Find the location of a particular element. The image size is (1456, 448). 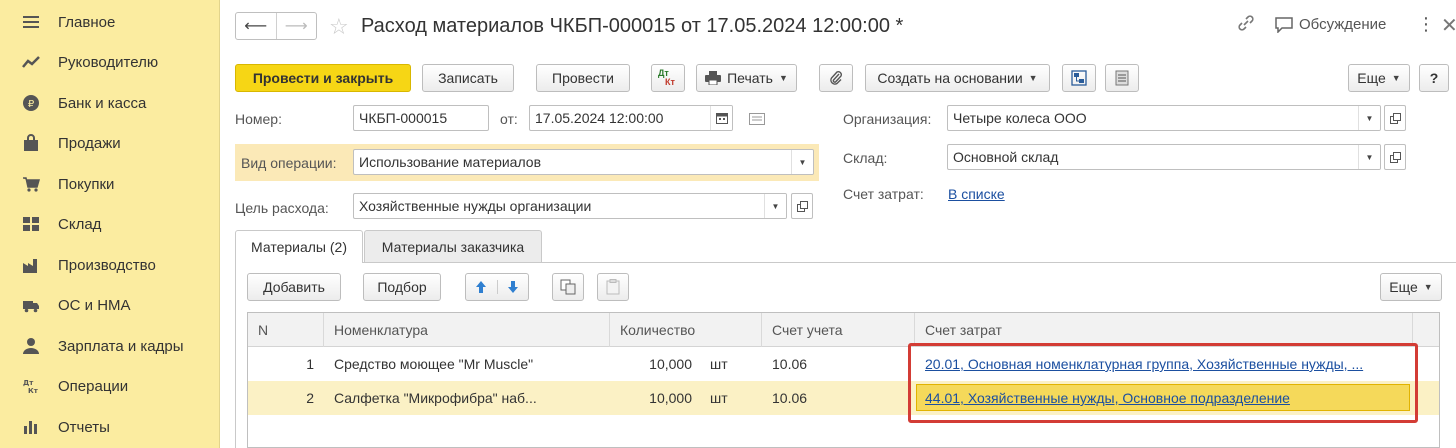

operation-type-field: Использование материалов ▼ is located at coordinates (583, 162).